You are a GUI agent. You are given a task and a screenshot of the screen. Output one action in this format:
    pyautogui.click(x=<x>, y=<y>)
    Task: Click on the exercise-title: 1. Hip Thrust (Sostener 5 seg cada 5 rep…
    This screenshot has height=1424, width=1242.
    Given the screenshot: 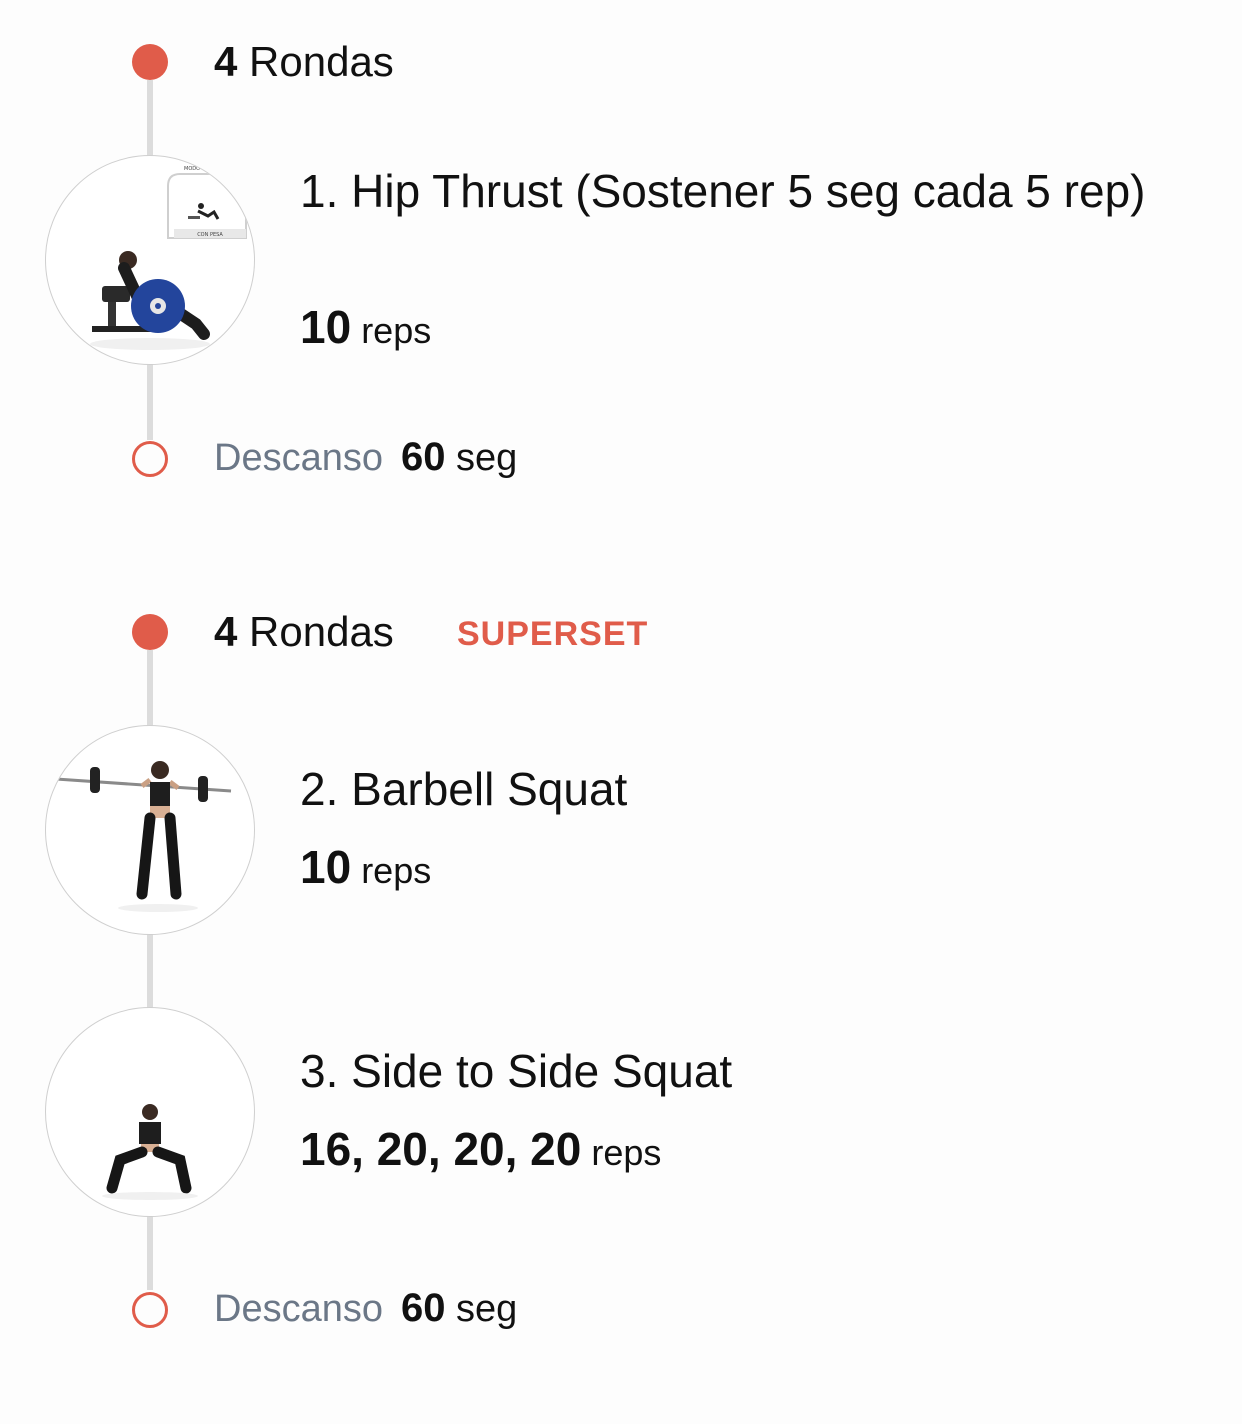 What is the action you would take?
    pyautogui.click(x=730, y=191)
    